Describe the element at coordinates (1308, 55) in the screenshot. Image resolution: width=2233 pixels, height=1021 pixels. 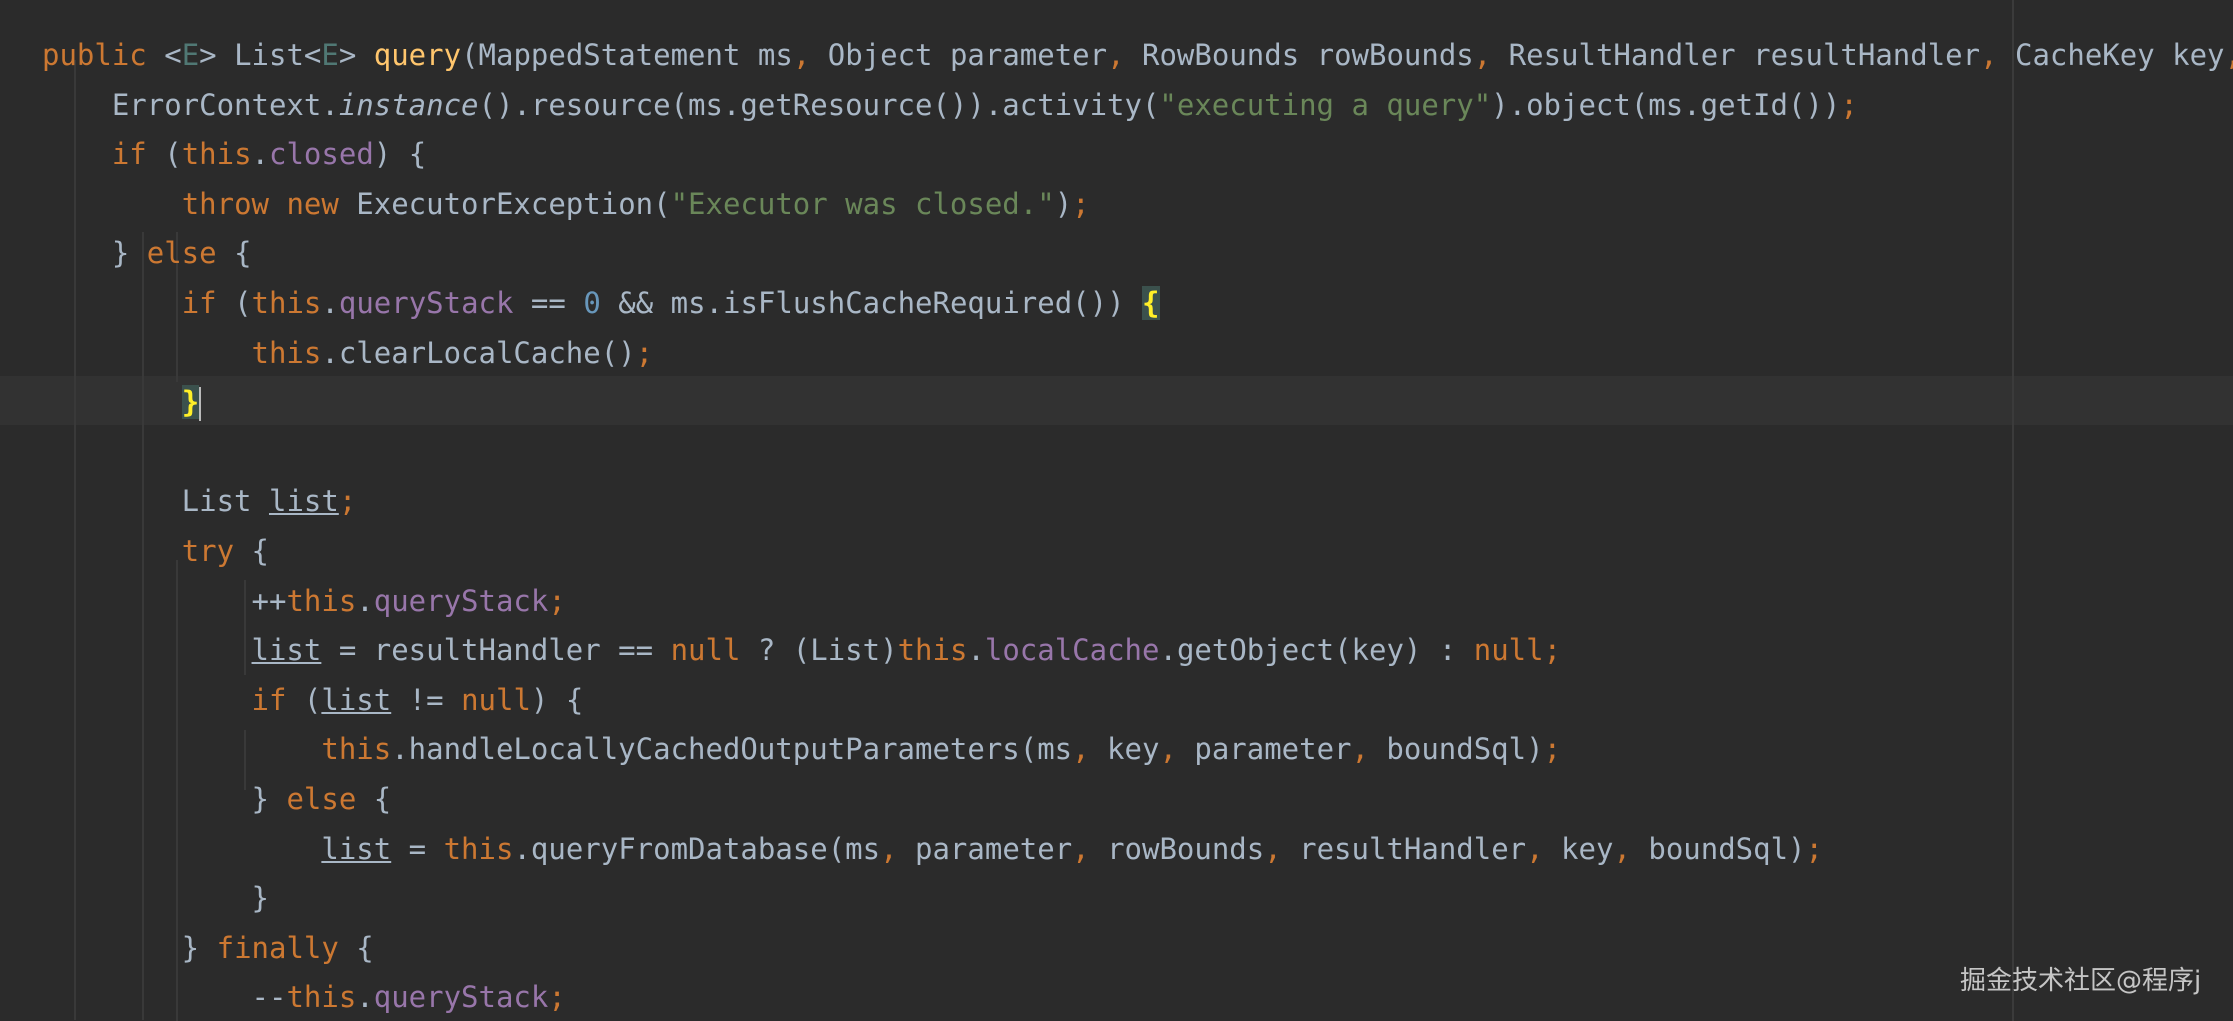
I see `code-token: RowBounds rowBounds` at that location.